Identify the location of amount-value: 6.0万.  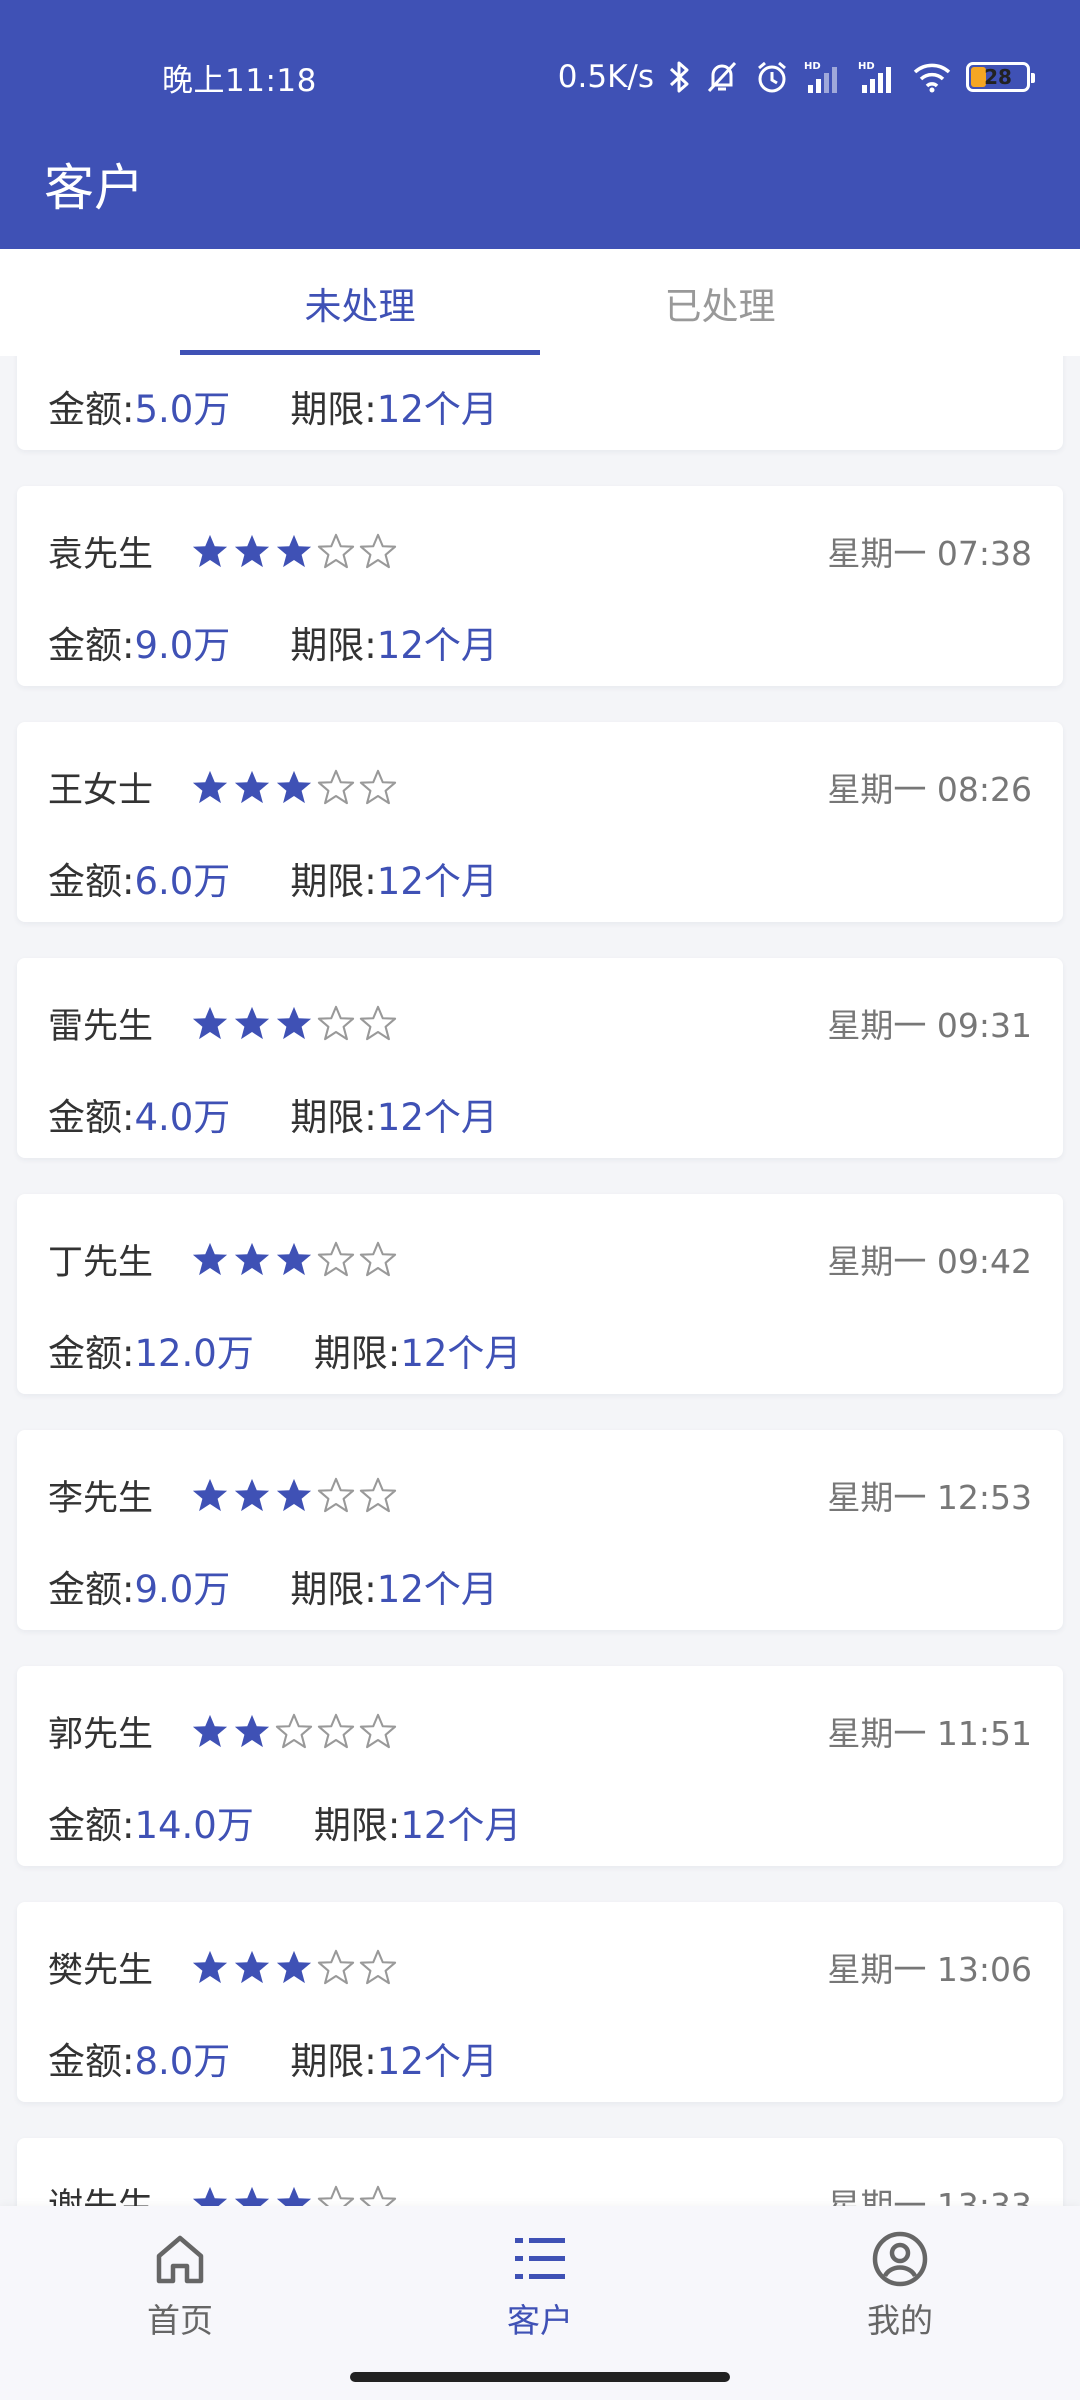
(182, 881).